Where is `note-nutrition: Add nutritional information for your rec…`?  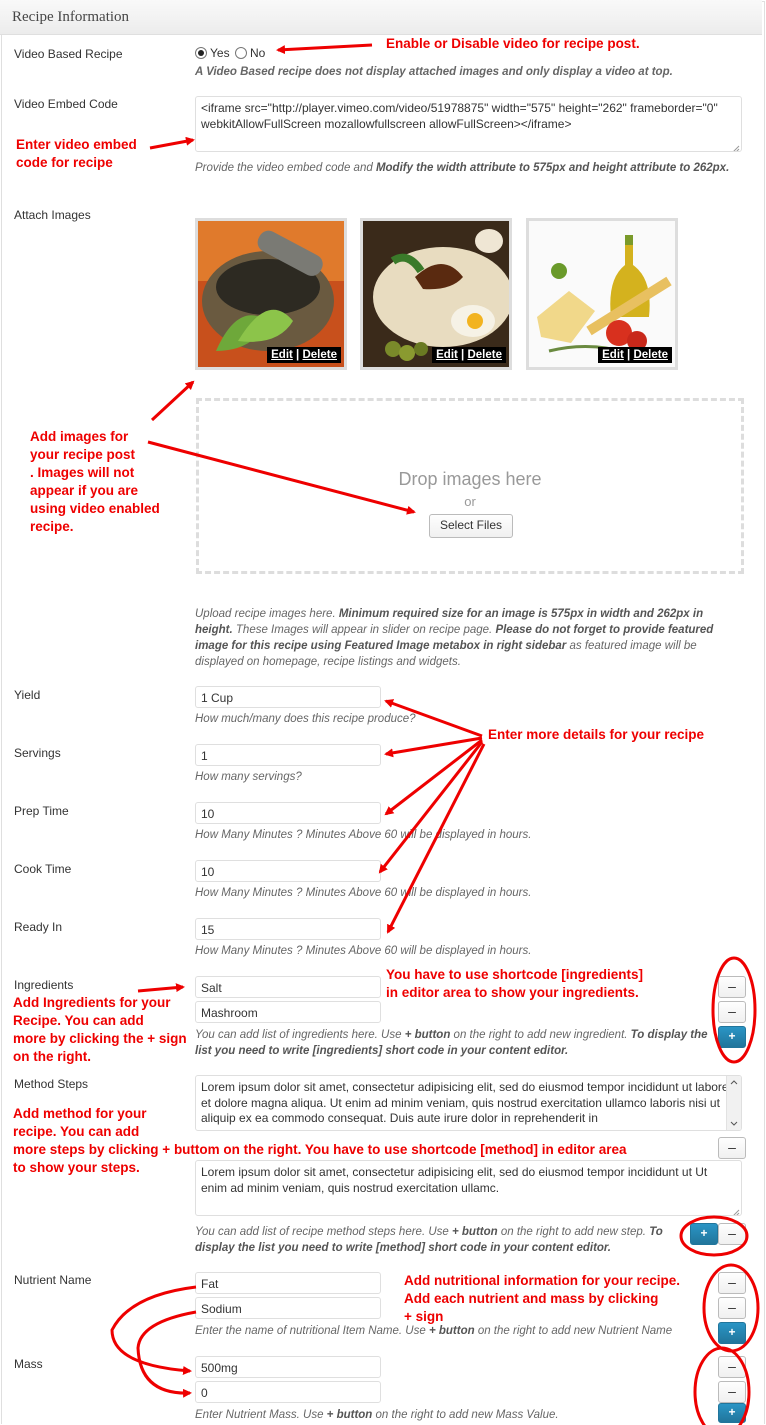 note-nutrition: Add nutritional information for your rec… is located at coordinates (542, 1298).